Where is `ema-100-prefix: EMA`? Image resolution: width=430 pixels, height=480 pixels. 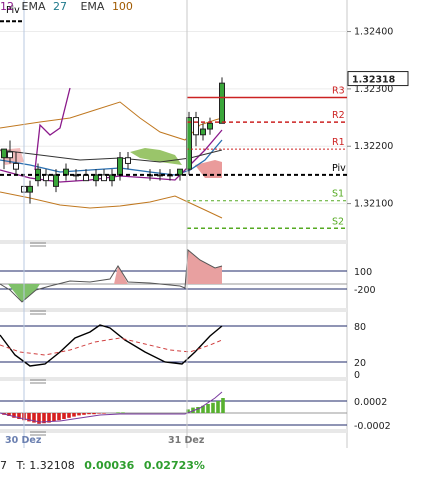 ema-100-prefix: EMA is located at coordinates (92, 6).